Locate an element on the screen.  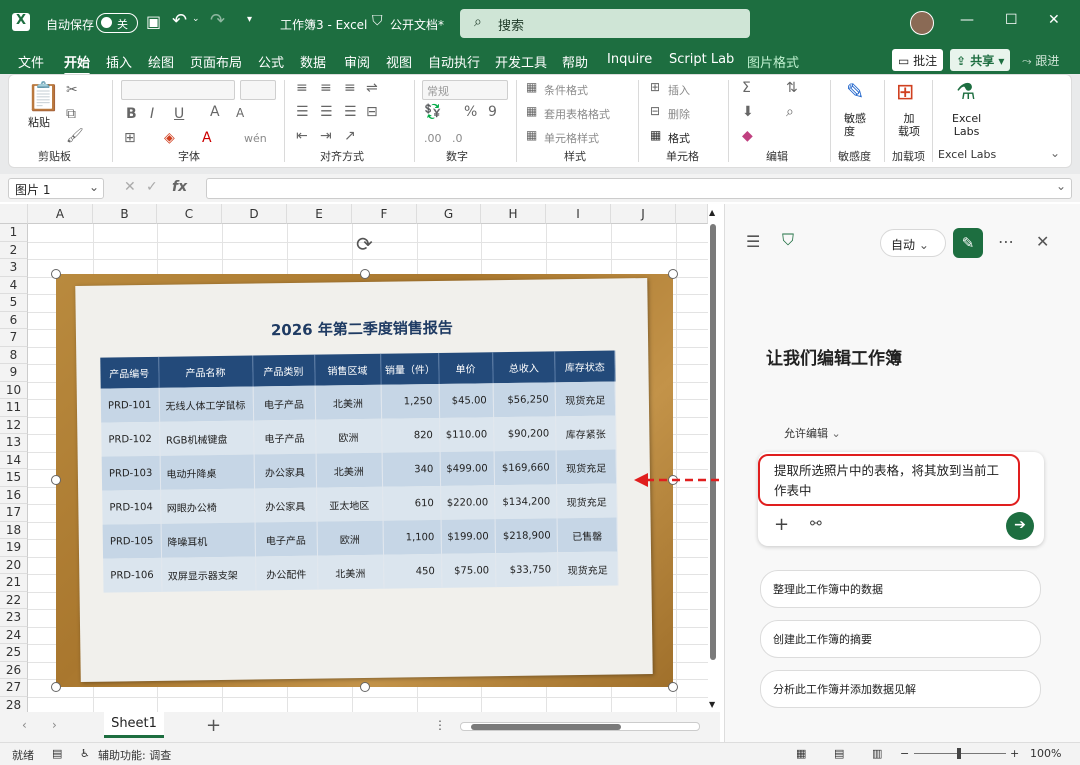
close-window-icon: ✕ is located at coordinates (1054, 20).